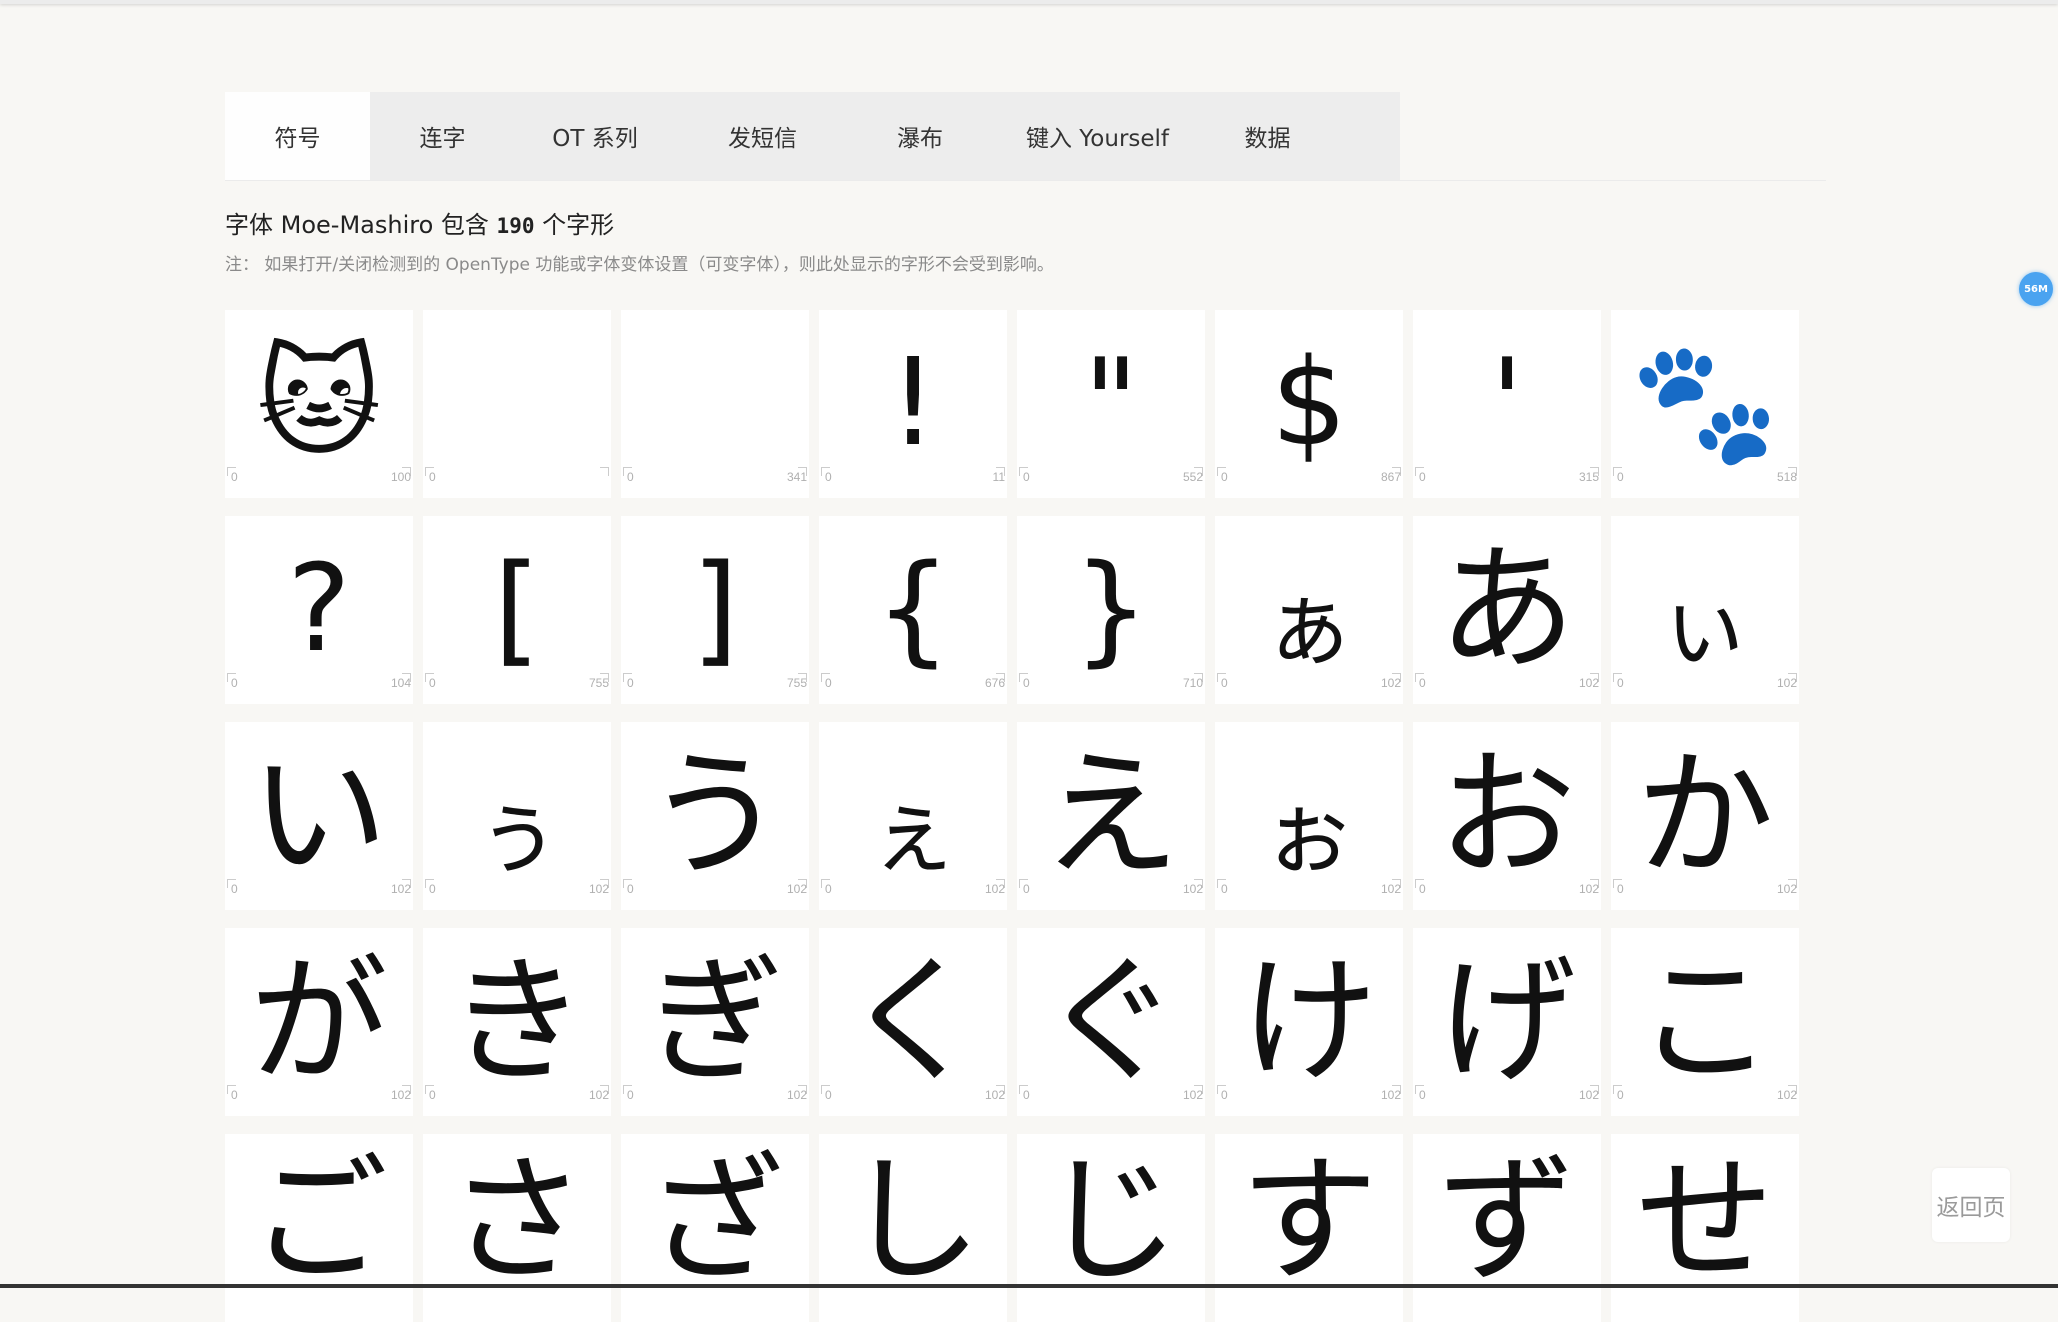 This screenshot has height=1322, width=2058. I want to click on glyph-count: 190, so click(515, 226).